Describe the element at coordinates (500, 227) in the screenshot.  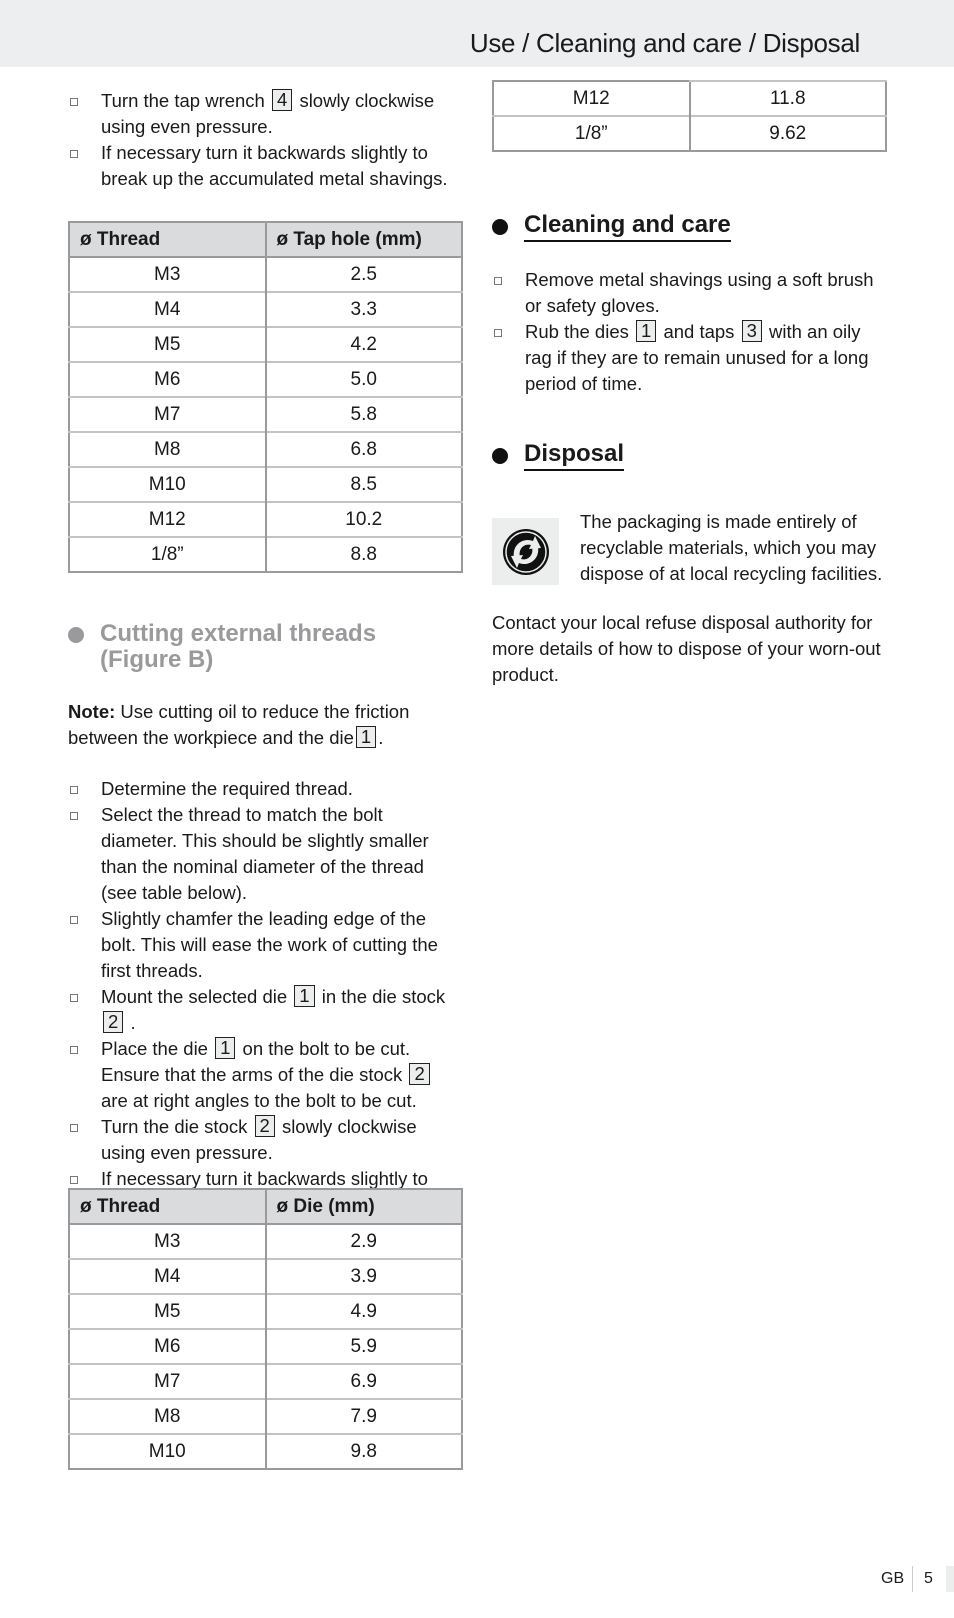
I see `bullet-dot-icon` at that location.